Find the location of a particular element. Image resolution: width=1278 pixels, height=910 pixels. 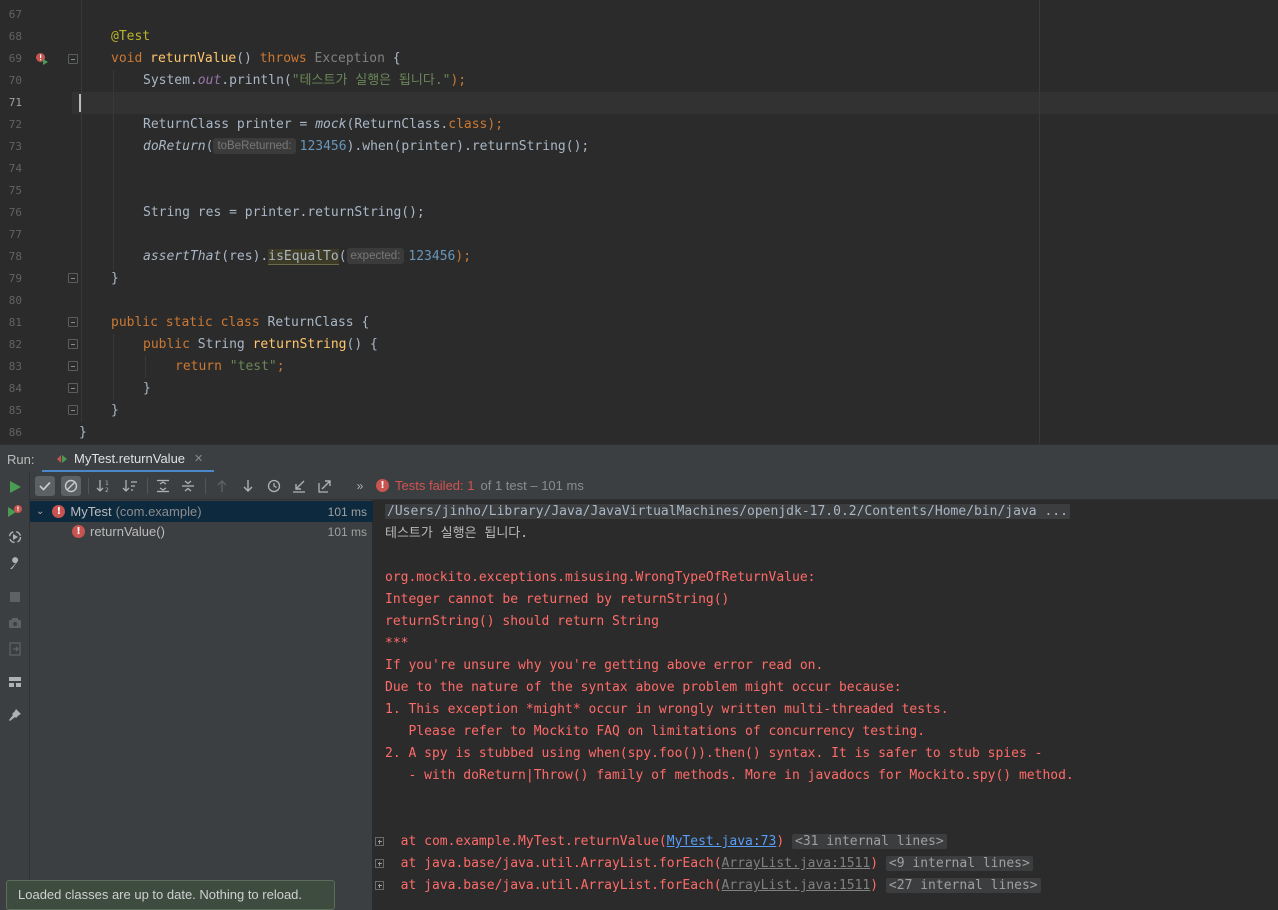

export-tests-button is located at coordinates (325, 486).